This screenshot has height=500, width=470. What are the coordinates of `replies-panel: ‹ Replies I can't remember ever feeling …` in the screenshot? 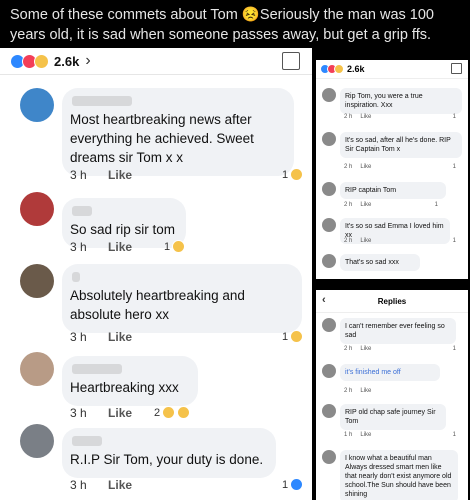 It's located at (392, 395).